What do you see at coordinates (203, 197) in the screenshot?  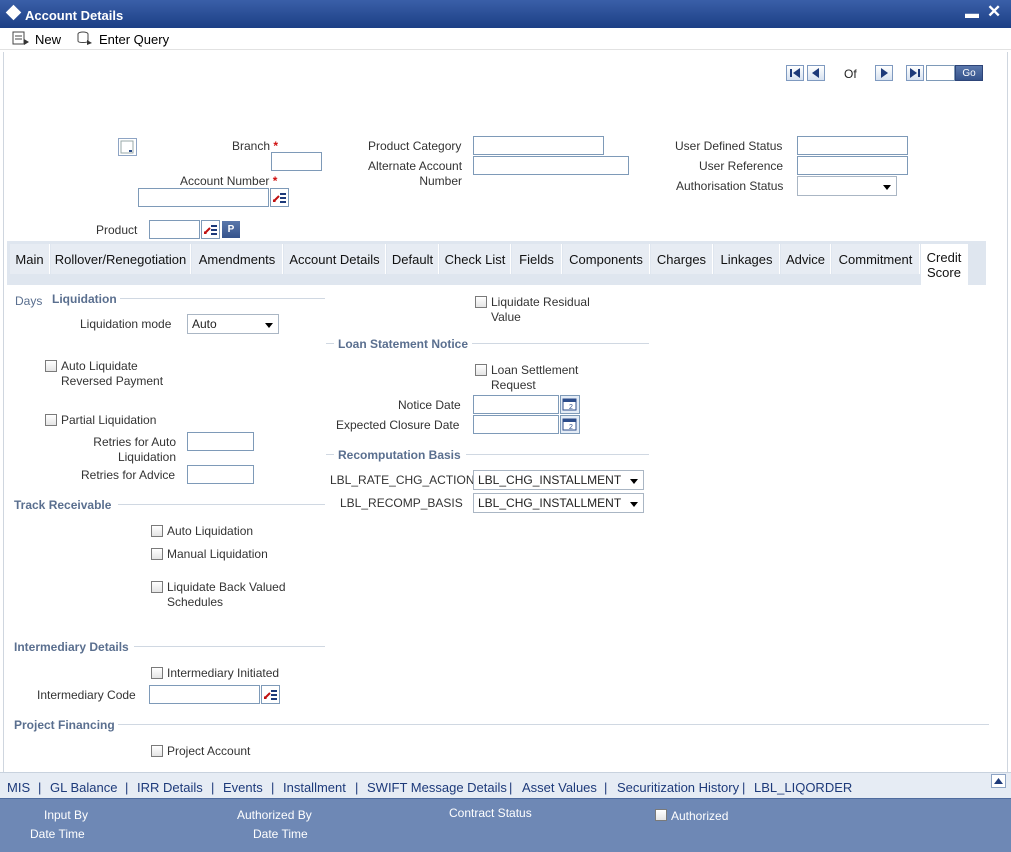 I see `account-number-input` at bounding box center [203, 197].